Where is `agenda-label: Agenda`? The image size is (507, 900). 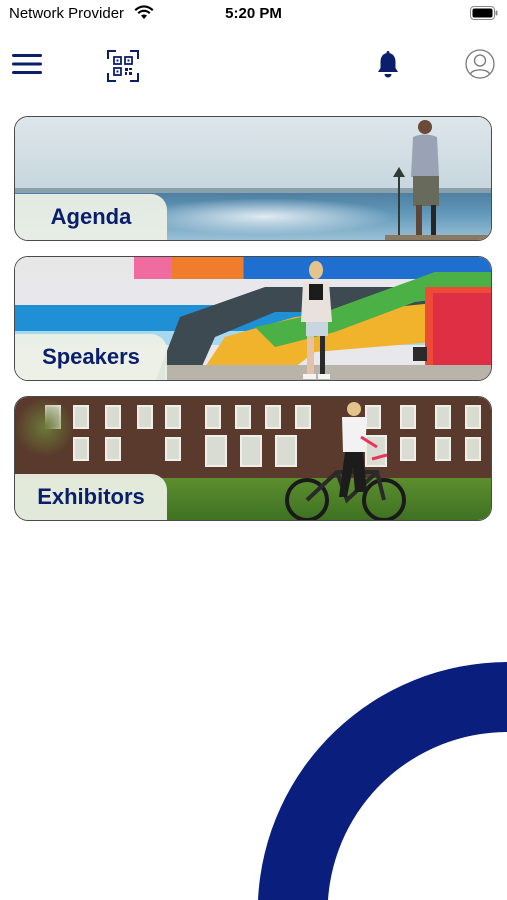
agenda-label: Agenda is located at coordinates (91, 217).